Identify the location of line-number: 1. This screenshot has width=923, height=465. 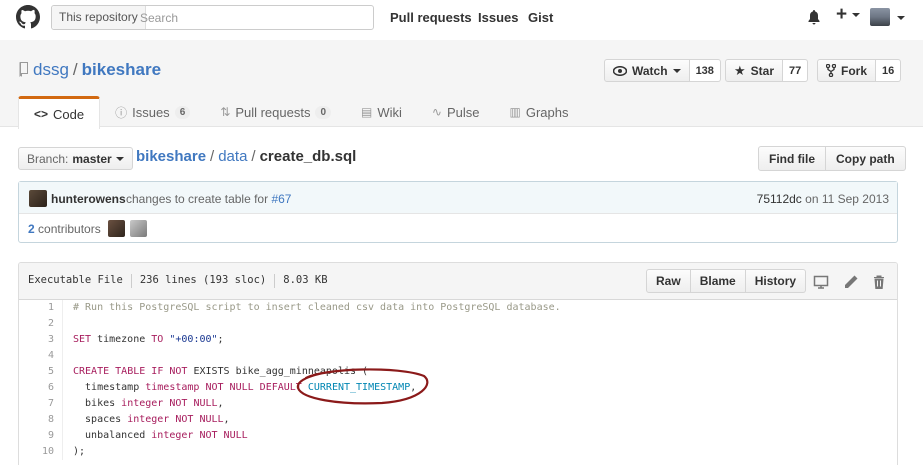
(41, 308).